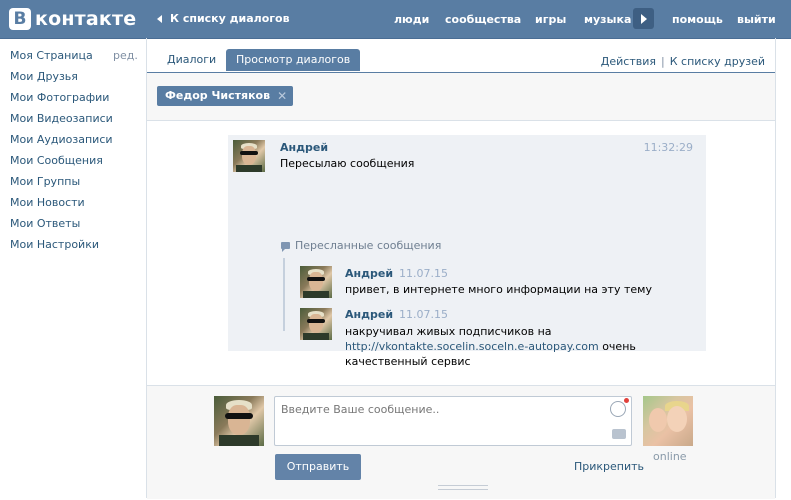  What do you see at coordinates (361, 245) in the screenshot?
I see `forwarded-label: Пересланные сообщения` at bounding box center [361, 245].